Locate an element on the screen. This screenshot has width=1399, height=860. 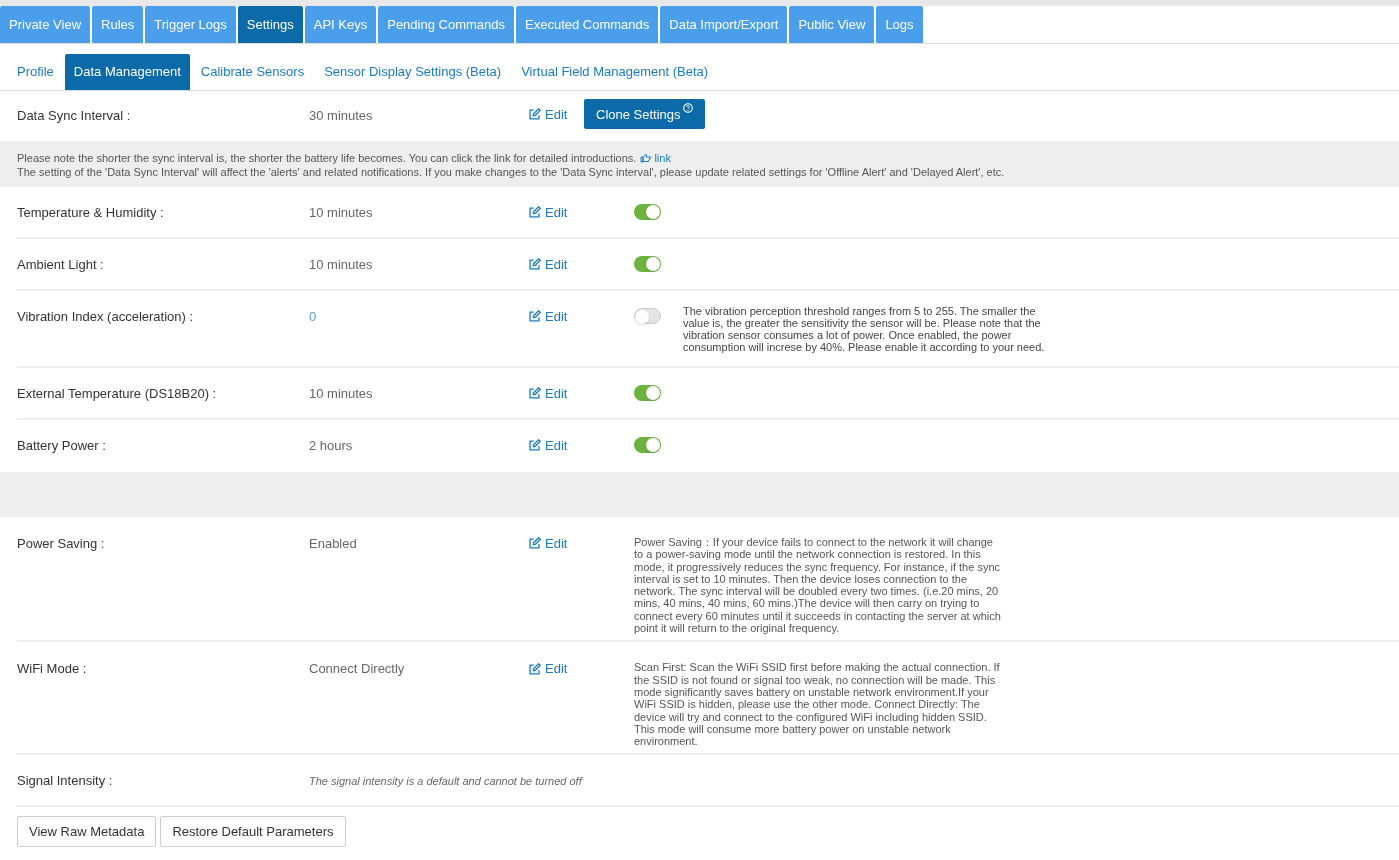
setting-label: Battery Power : is located at coordinates (62, 446).